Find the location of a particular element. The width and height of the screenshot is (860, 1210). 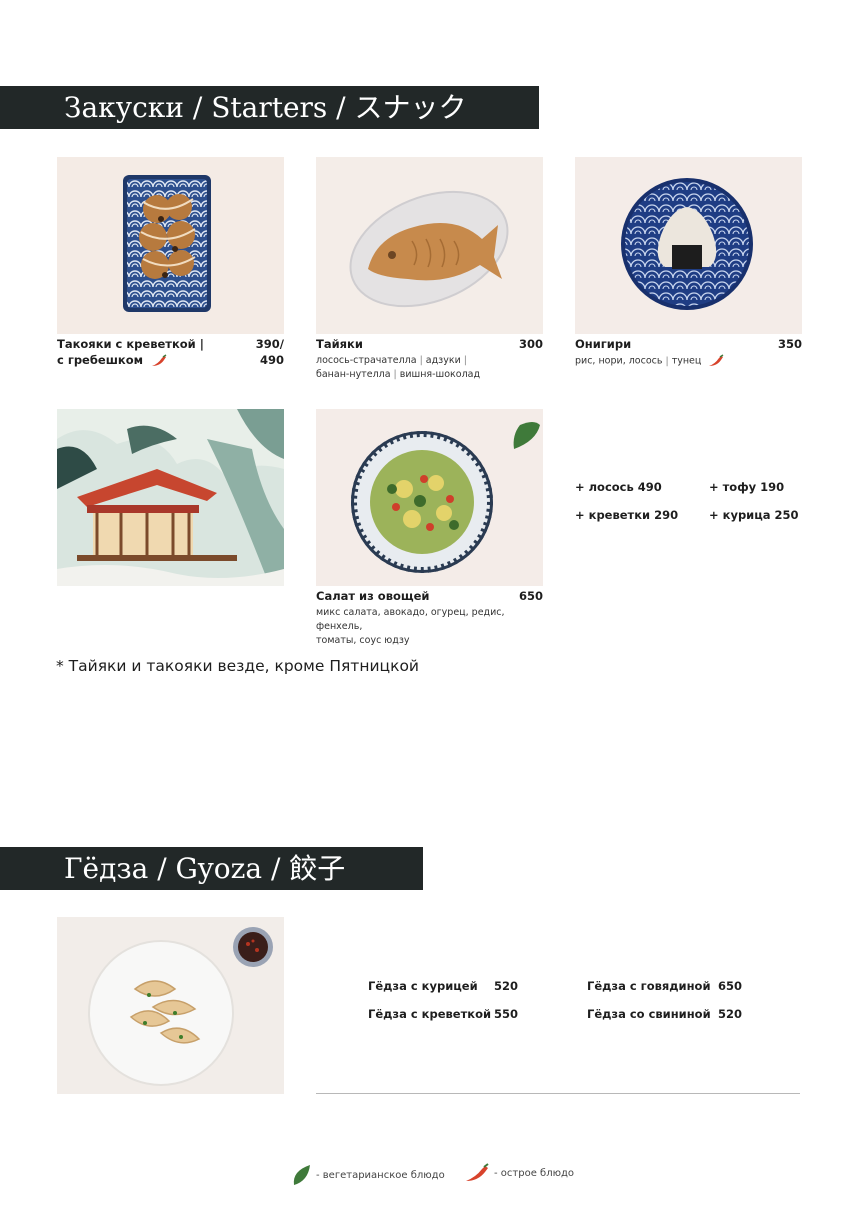

addon-tofu: + тофу 190 is located at coordinates (747, 487).